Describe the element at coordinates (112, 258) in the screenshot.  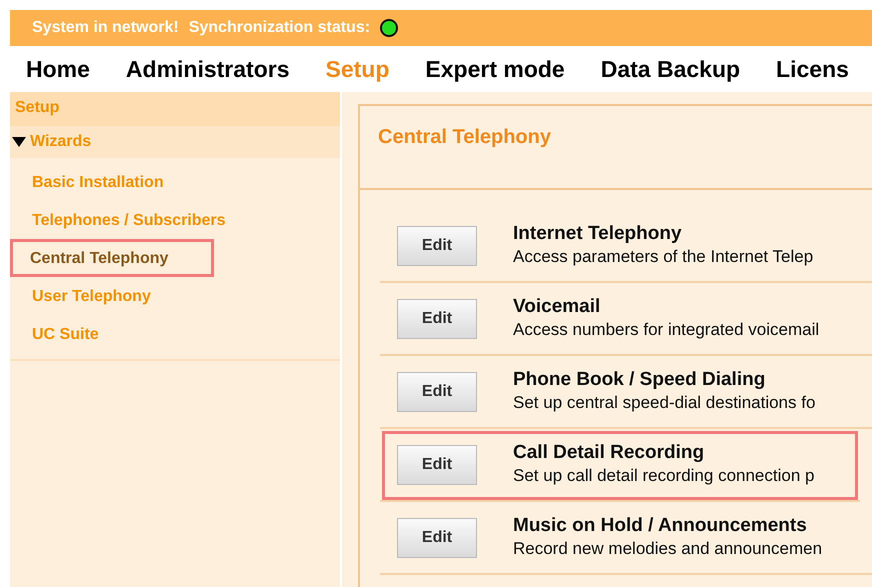
I see `sidebar-item: Central Telephony` at that location.